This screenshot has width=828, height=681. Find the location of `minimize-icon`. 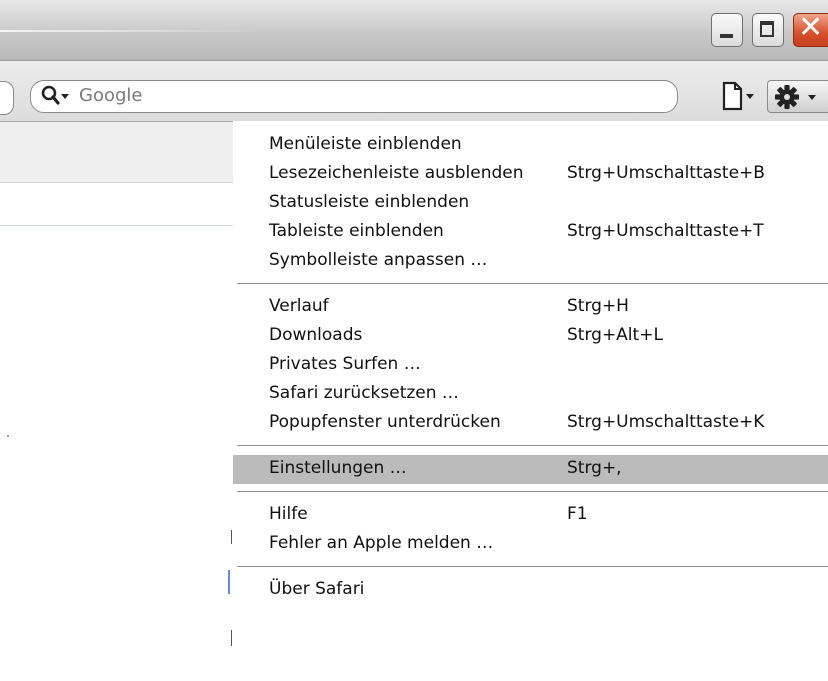

minimize-icon is located at coordinates (727, 30).